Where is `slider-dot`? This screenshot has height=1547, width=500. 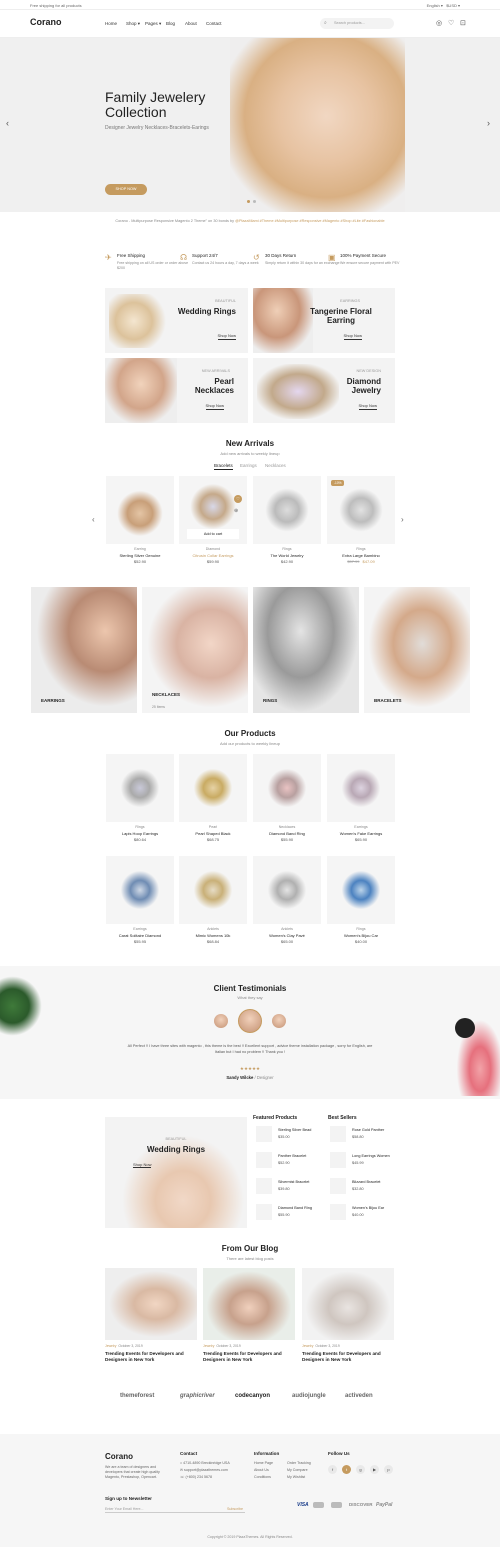 slider-dot is located at coordinates (254, 201).